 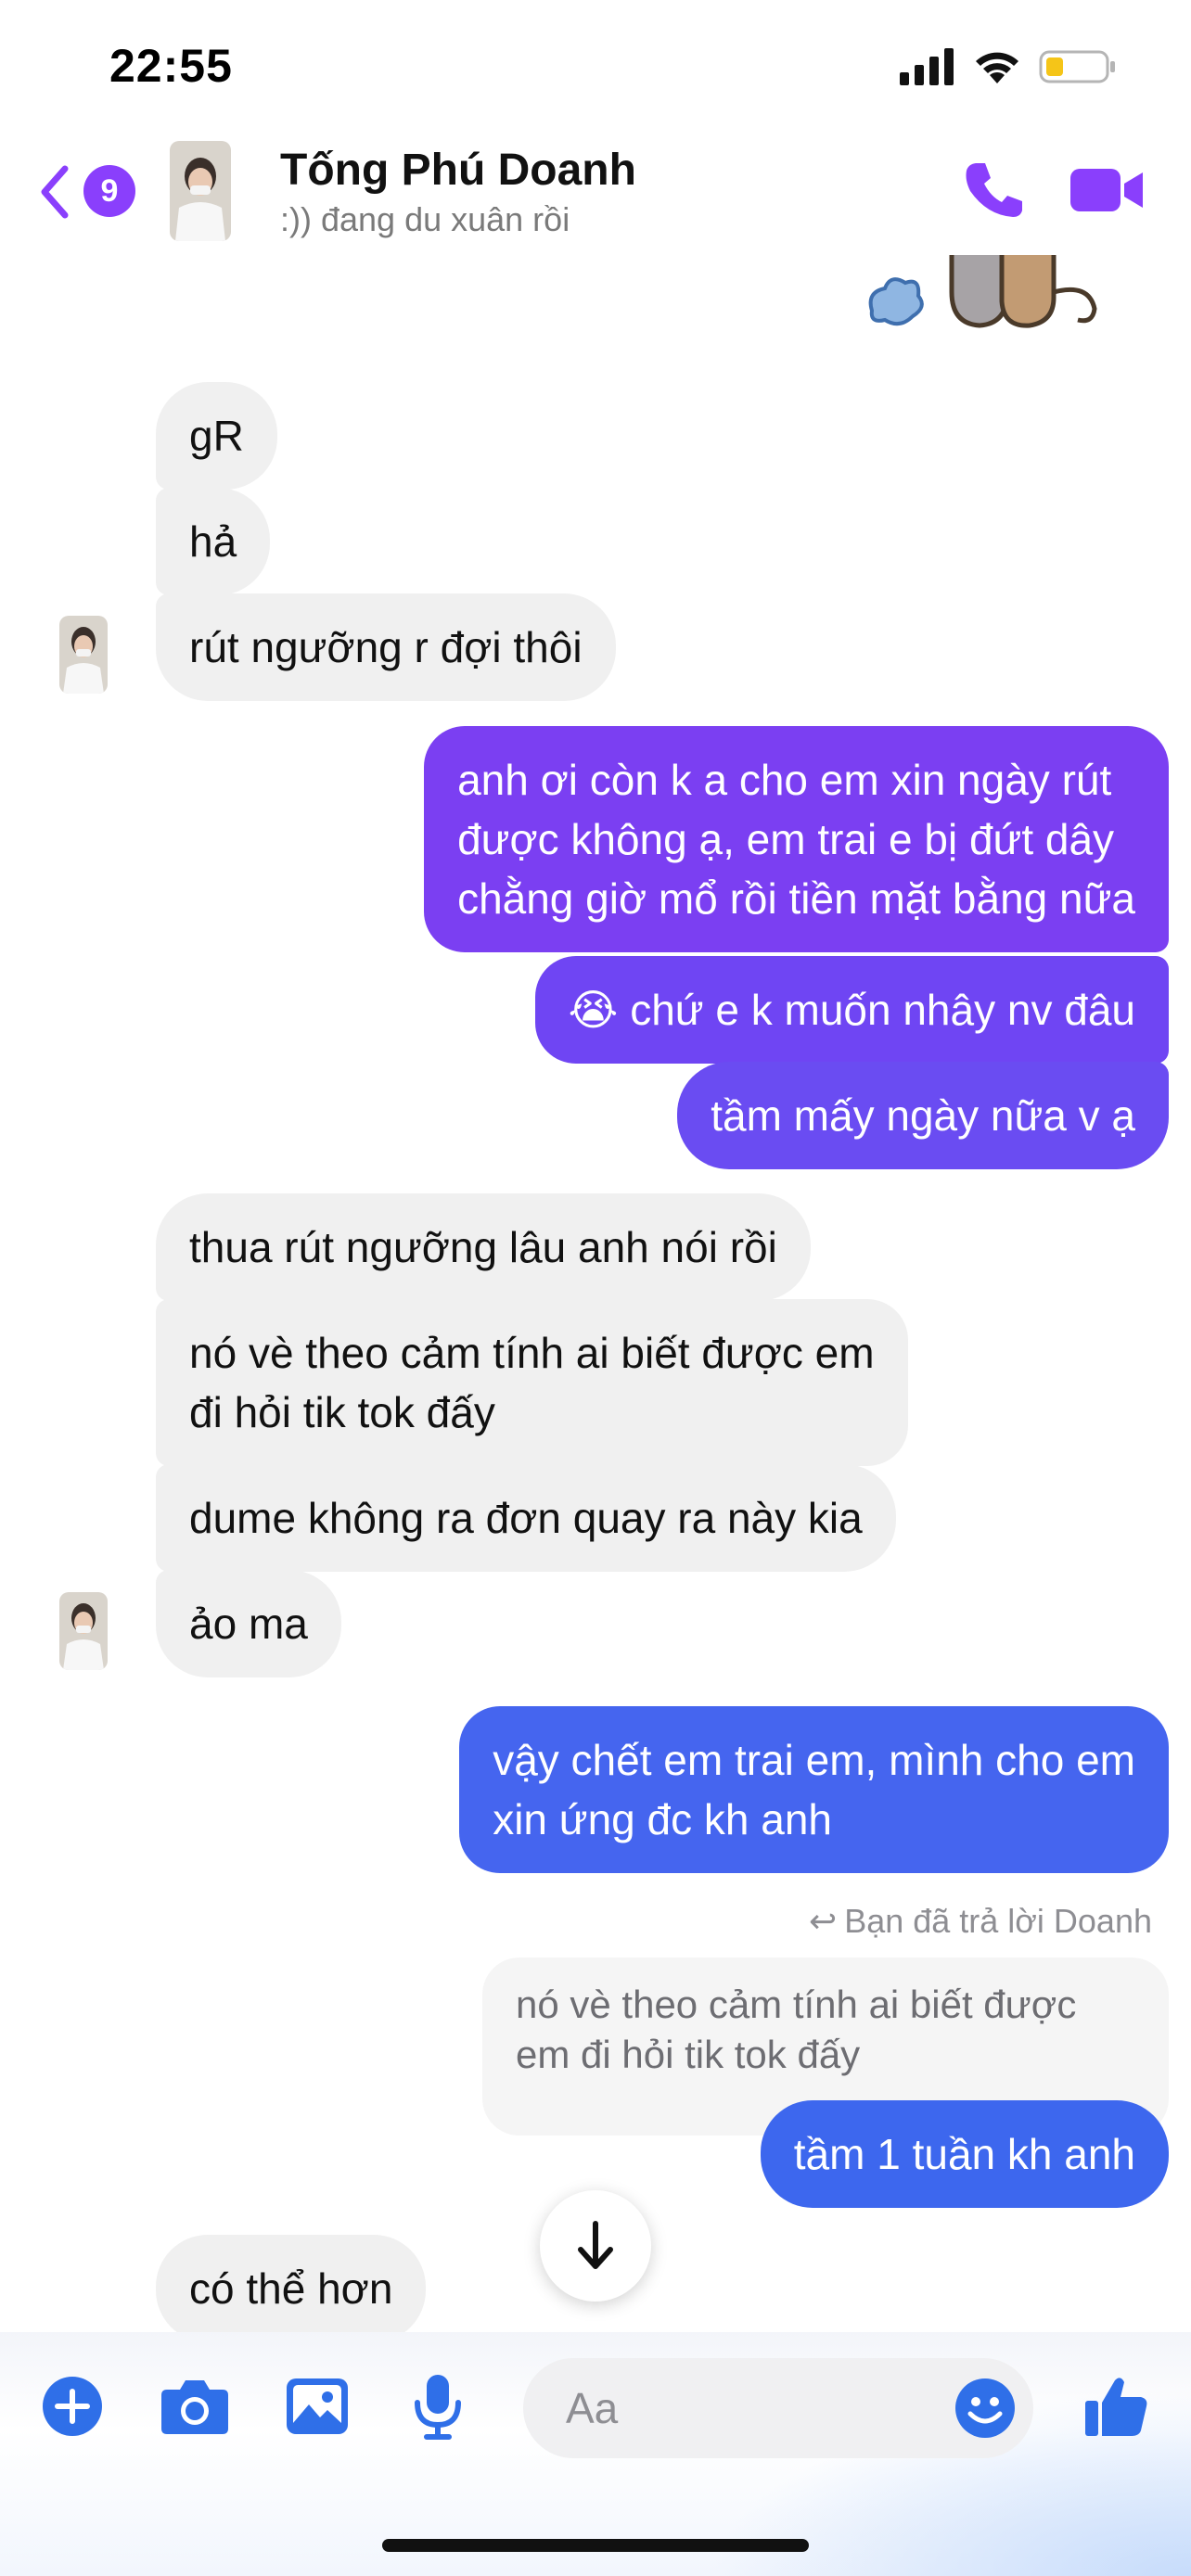 I want to click on conversation-header: 9 Tống Phú Doanh :)) đang du xuân rồi, so click(x=595, y=127).